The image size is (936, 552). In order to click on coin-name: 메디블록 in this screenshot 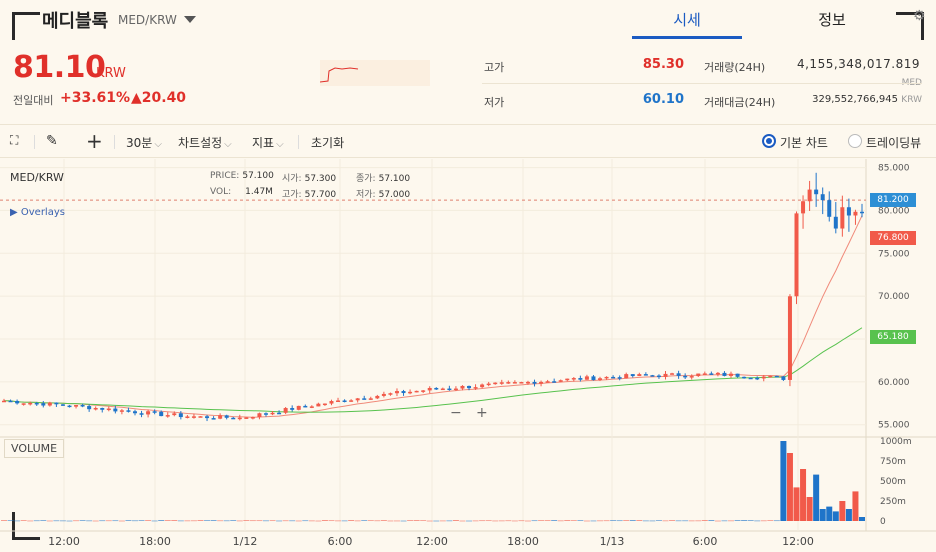, I will do `click(75, 20)`.